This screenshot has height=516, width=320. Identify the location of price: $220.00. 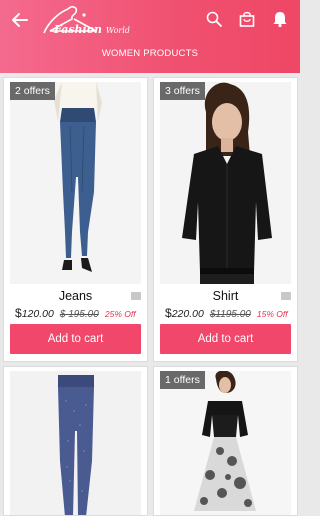
(184, 313).